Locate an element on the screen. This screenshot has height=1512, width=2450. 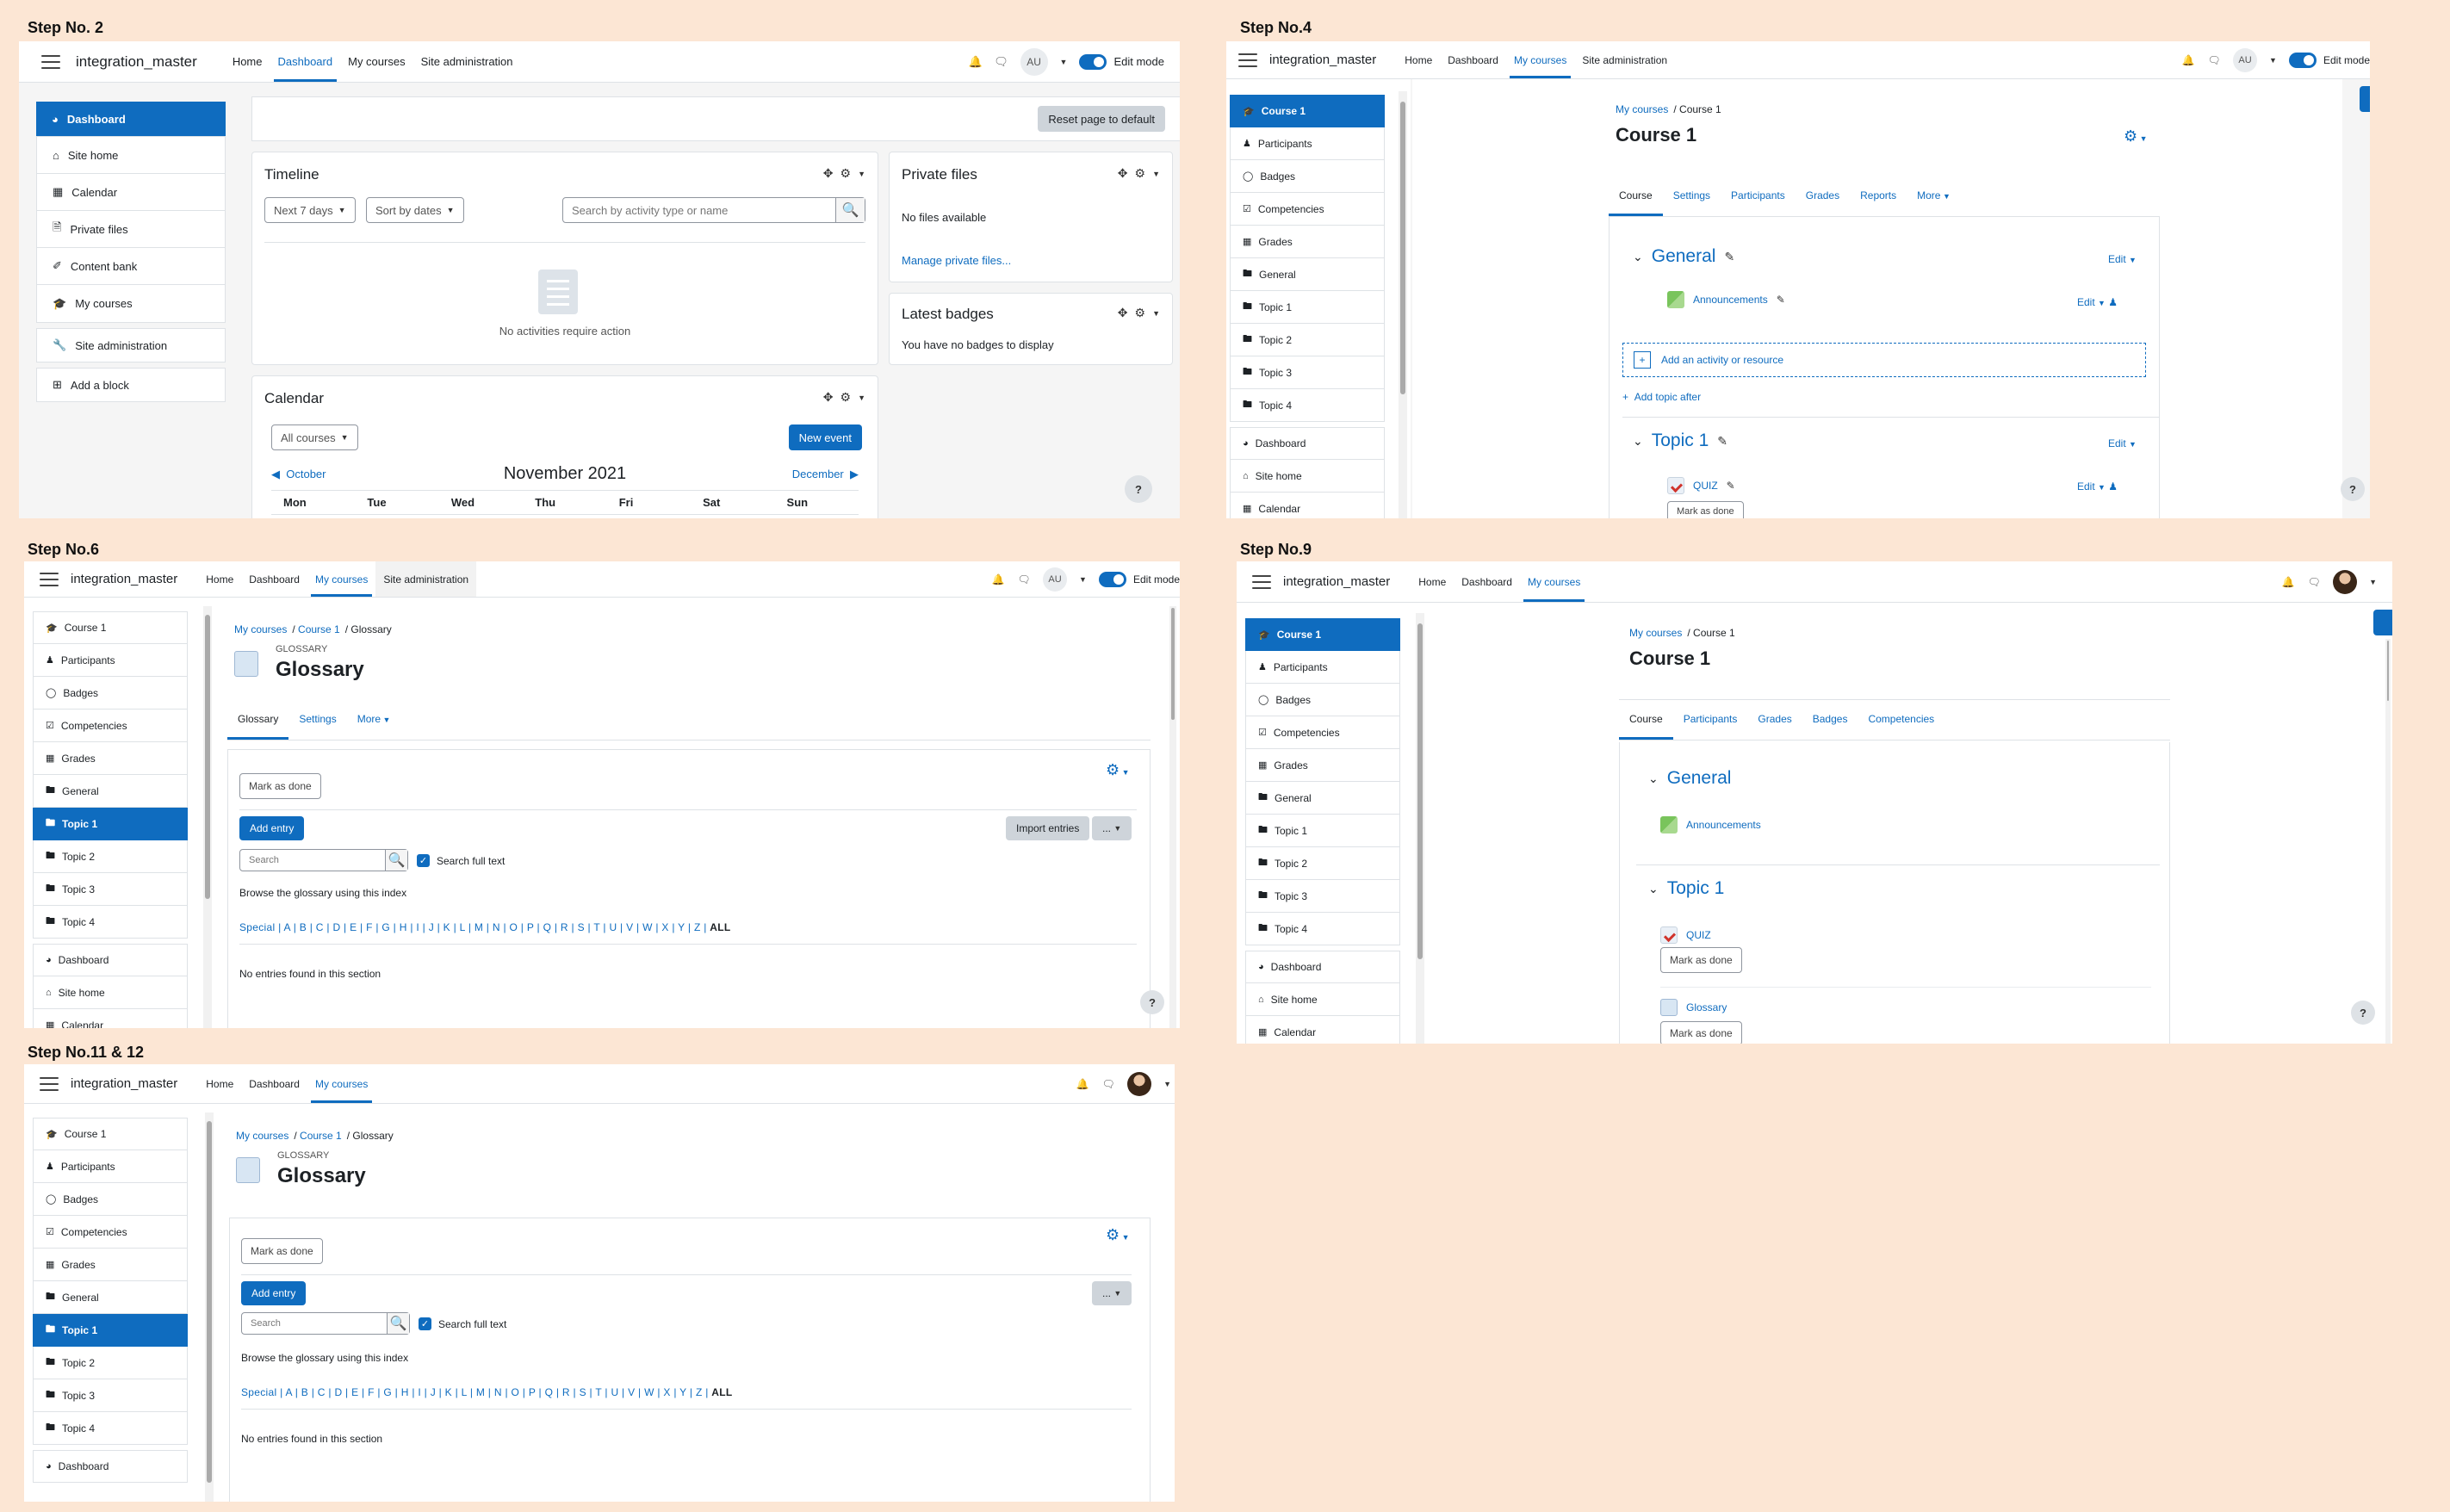
course-index-item: ▦ Calendar is located at coordinates (1307, 506).